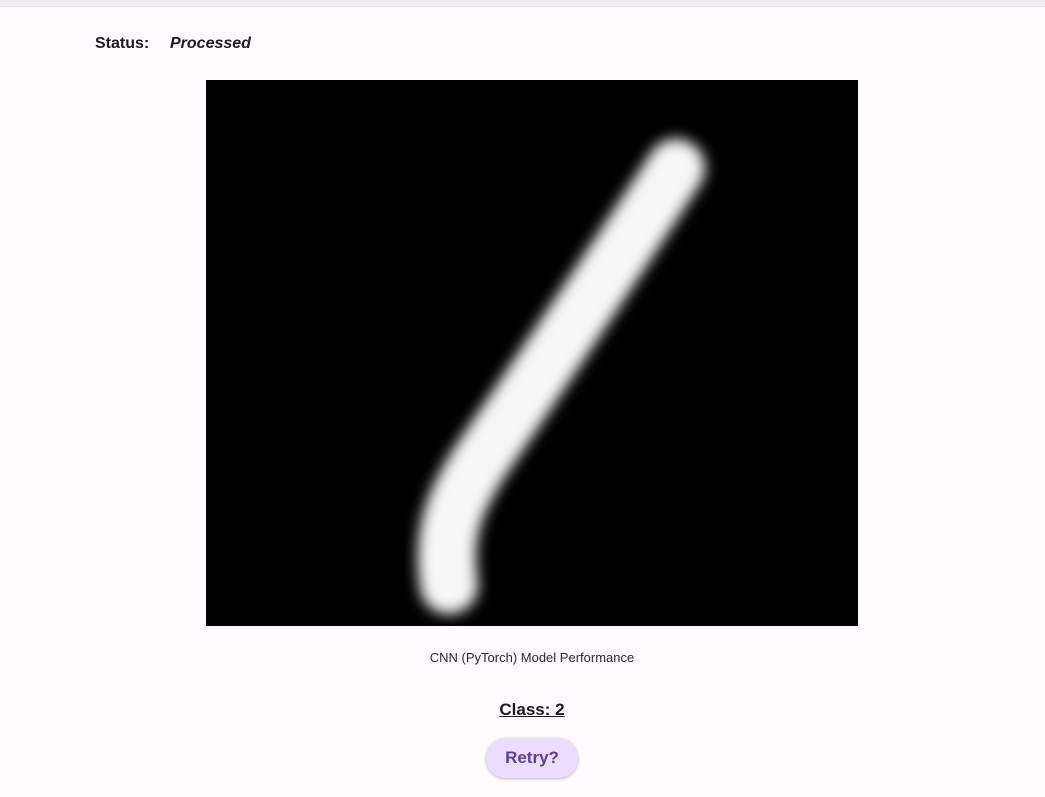 This screenshot has height=797, width=1045. I want to click on status-label: Status:, so click(122, 43).